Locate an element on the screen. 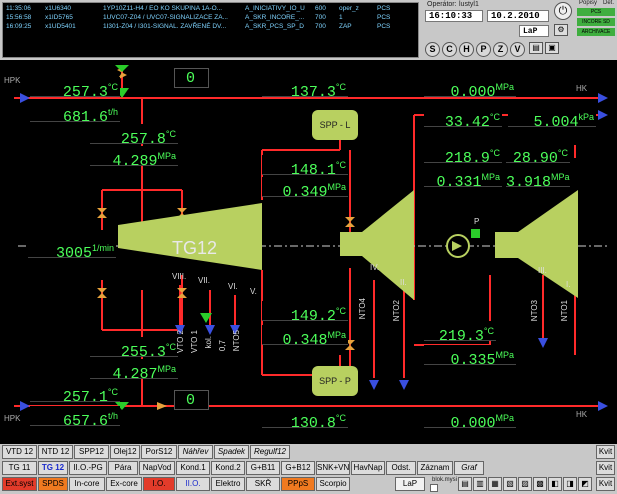 The width and height of the screenshot is (617, 494). menu-spp12: SPP12 is located at coordinates (91, 452).